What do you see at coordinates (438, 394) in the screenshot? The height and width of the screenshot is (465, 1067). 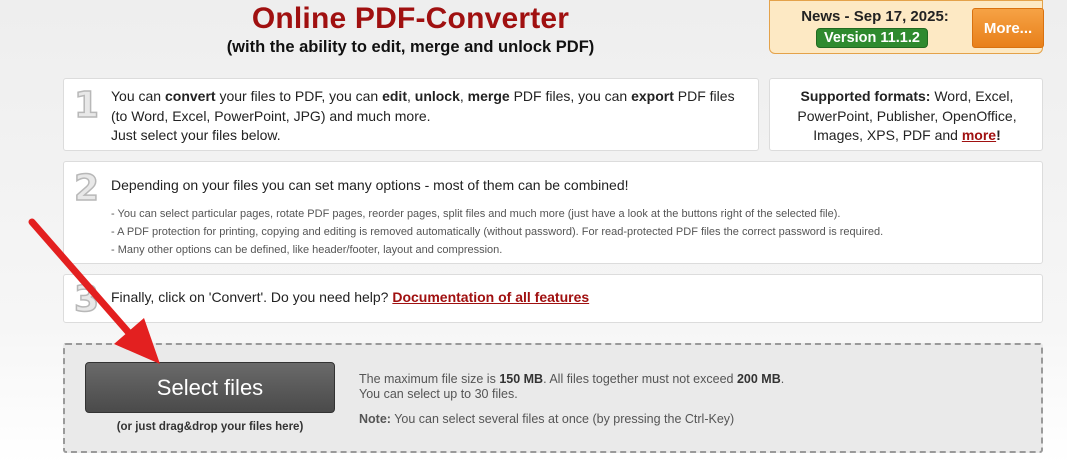 I see `max-files-count: You can select up to 30 files.` at bounding box center [438, 394].